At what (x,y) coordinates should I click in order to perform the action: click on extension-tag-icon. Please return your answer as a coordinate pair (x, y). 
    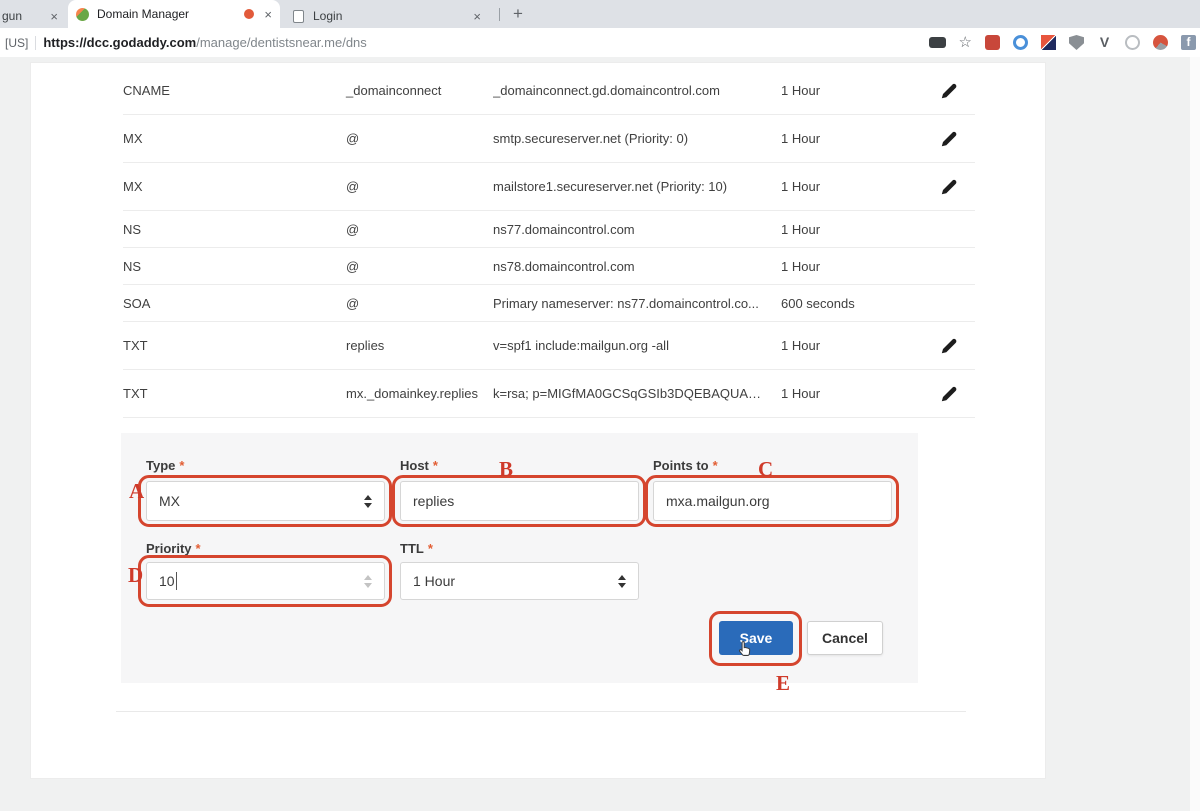
    Looking at the image, I should click on (992, 42).